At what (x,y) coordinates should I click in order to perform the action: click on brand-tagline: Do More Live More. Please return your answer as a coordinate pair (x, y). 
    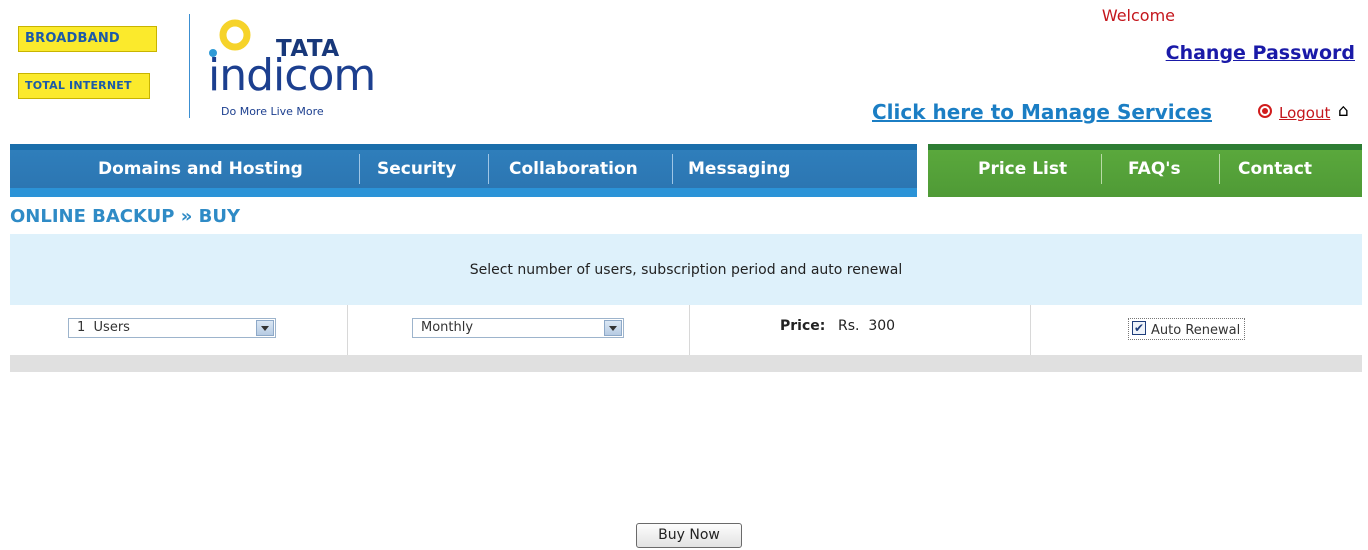
    Looking at the image, I should click on (272, 111).